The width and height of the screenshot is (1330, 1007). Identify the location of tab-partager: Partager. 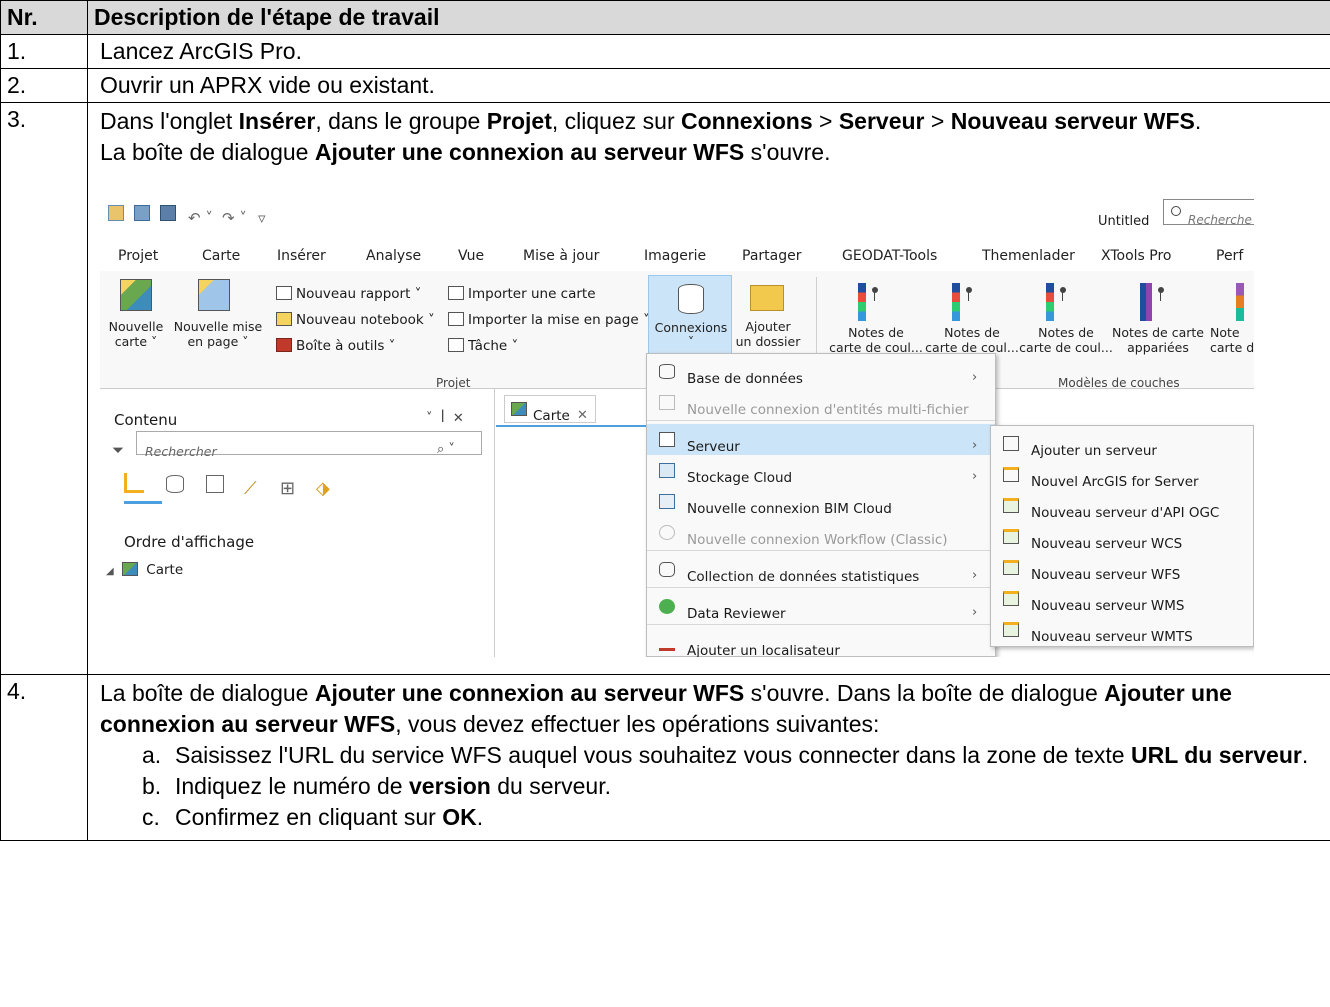
(771, 256).